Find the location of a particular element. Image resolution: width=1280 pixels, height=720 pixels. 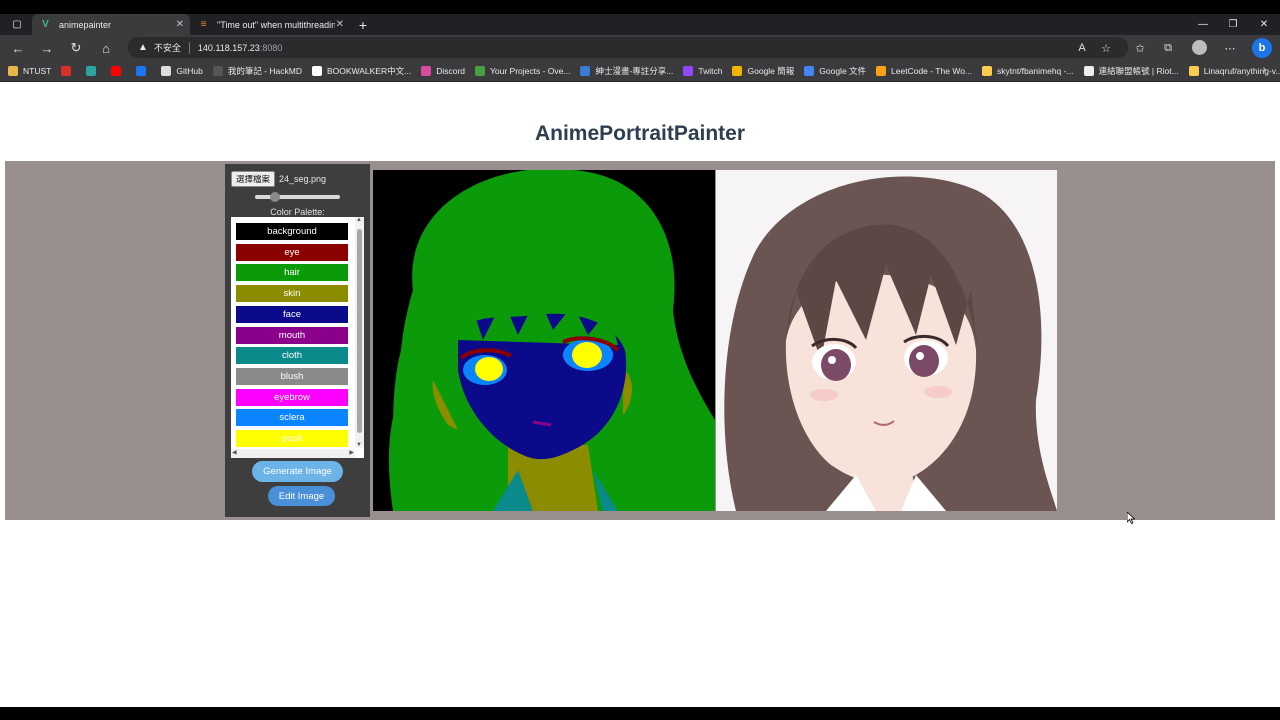

bookmark-item: Google 文件 is located at coordinates (835, 71).